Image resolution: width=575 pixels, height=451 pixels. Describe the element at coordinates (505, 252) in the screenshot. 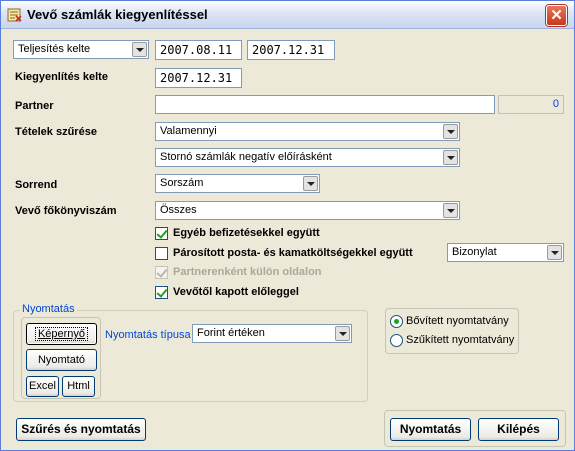

I see `paired-costs-select: Bizonylat` at that location.